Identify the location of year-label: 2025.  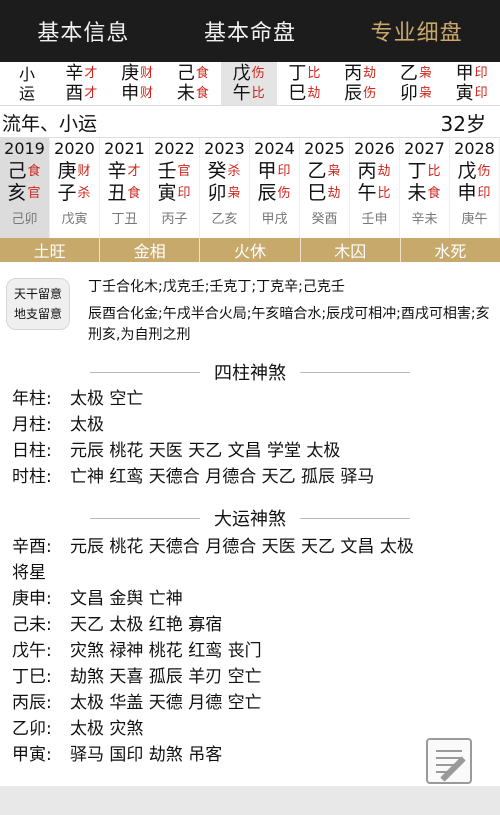
(324, 148).